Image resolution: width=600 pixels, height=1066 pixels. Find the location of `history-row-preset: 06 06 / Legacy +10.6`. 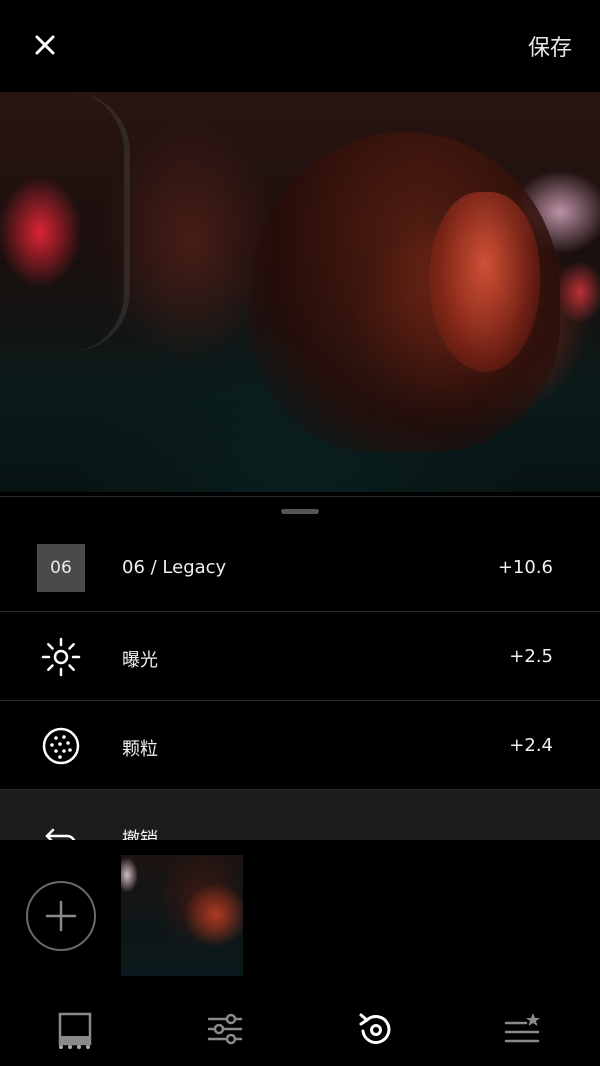

history-row-preset: 06 06 / Legacy +10.6 is located at coordinates (300, 567).